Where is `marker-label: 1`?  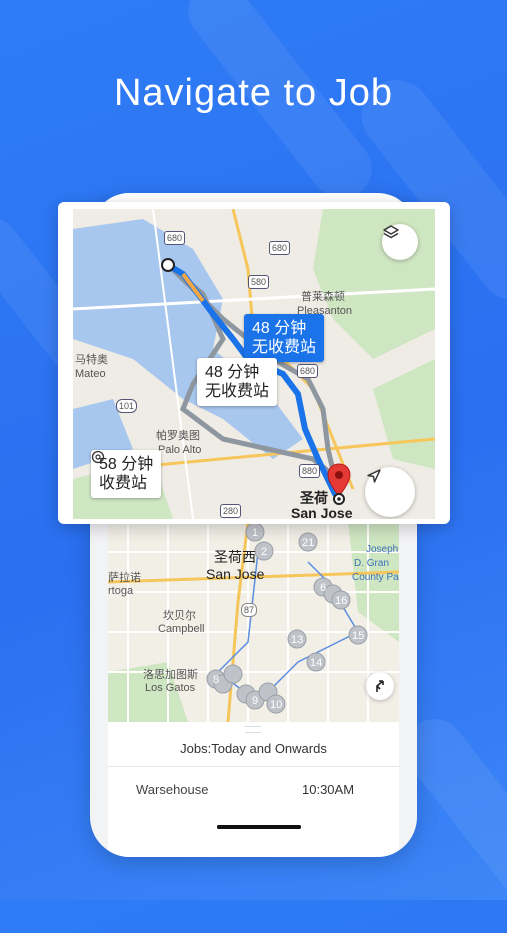 marker-label: 1 is located at coordinates (255, 533).